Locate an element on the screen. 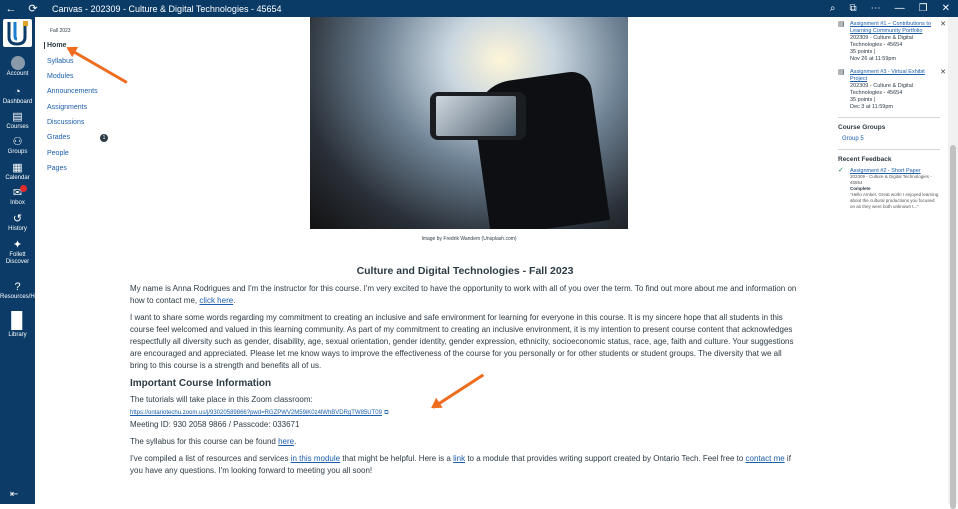 Image resolution: width=958 pixels, height=509 pixels. history-icon: ↺ is located at coordinates (17, 219).